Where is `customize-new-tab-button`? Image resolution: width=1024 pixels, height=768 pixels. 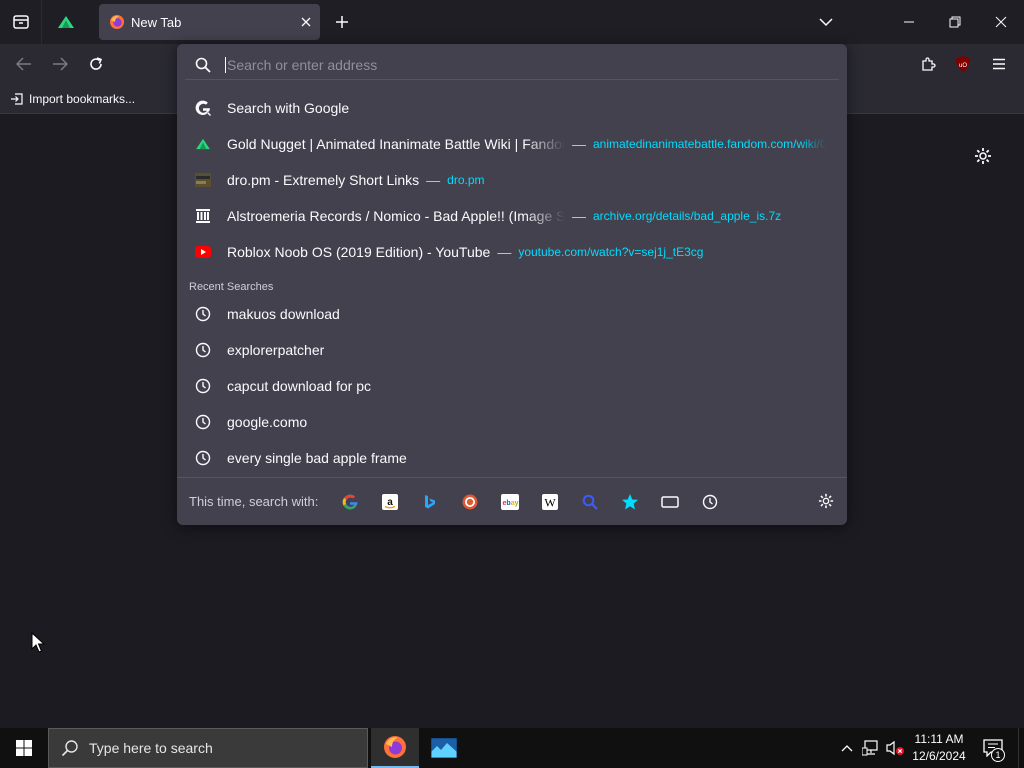 customize-new-tab-button is located at coordinates (983, 156).